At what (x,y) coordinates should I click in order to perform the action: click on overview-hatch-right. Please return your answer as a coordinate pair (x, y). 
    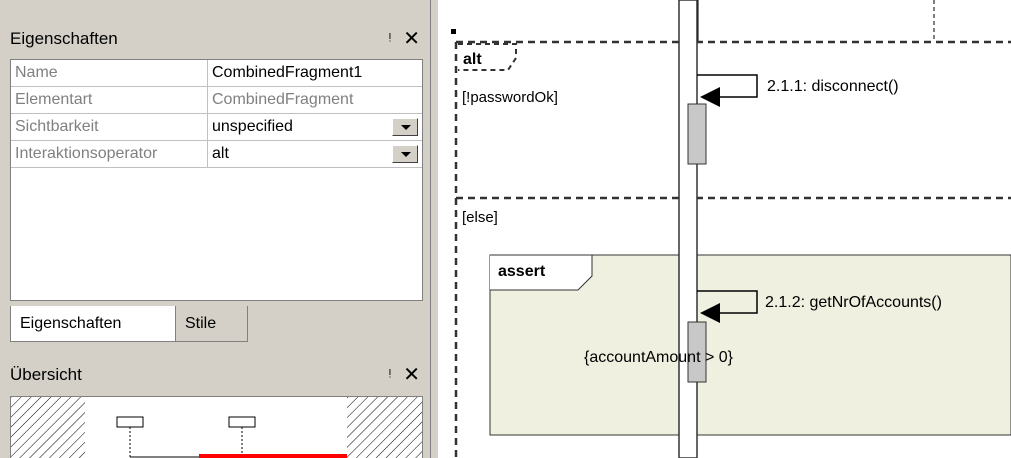
    Looking at the image, I should click on (384, 427).